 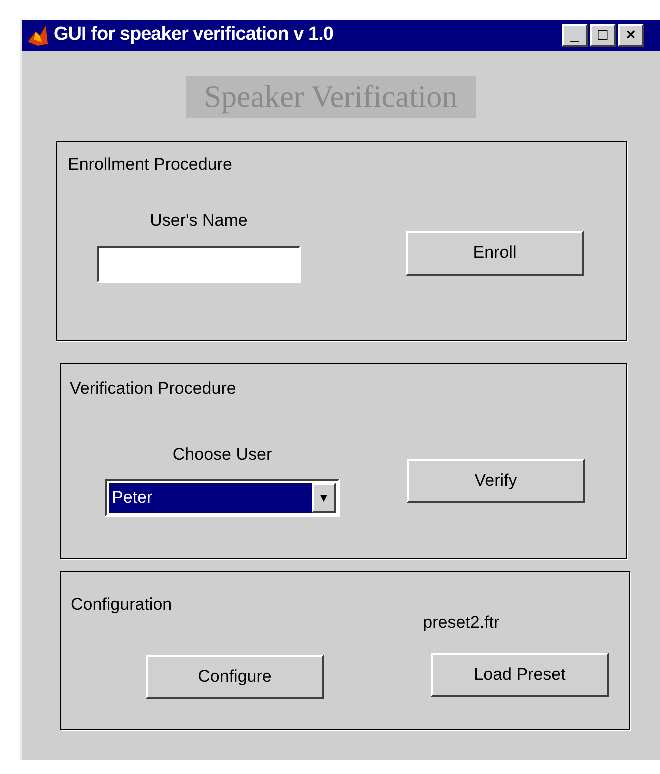 I want to click on maximize-button: □, so click(x=603, y=35).